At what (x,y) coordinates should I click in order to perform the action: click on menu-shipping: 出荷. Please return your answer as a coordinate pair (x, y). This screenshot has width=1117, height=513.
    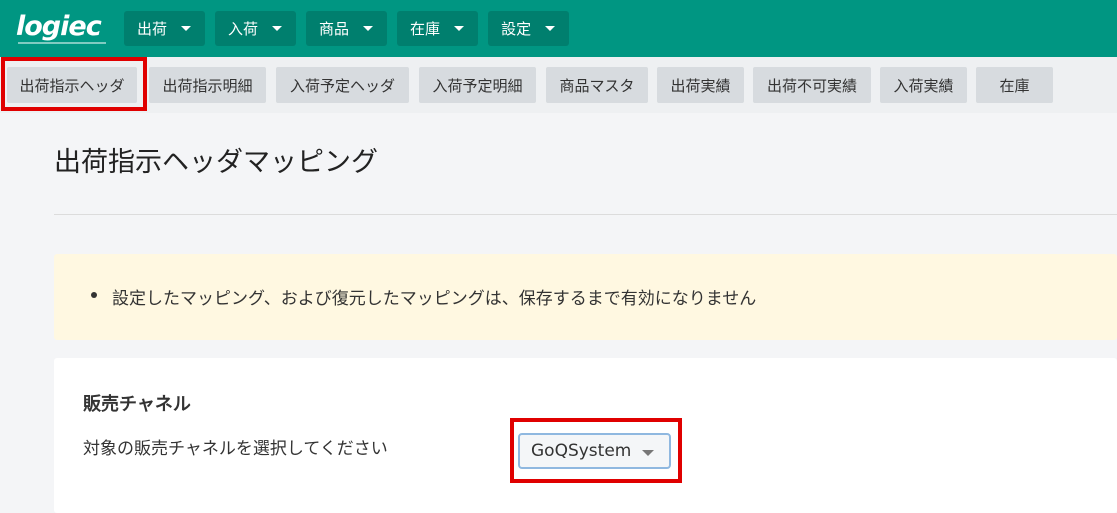
    Looking at the image, I should click on (165, 28).